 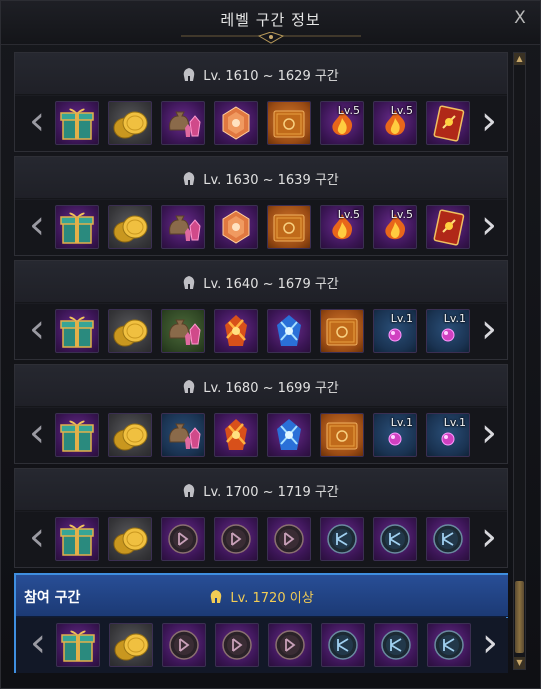 I want to click on section-range-row: Lv. 1720 이상, so click(x=262, y=596).